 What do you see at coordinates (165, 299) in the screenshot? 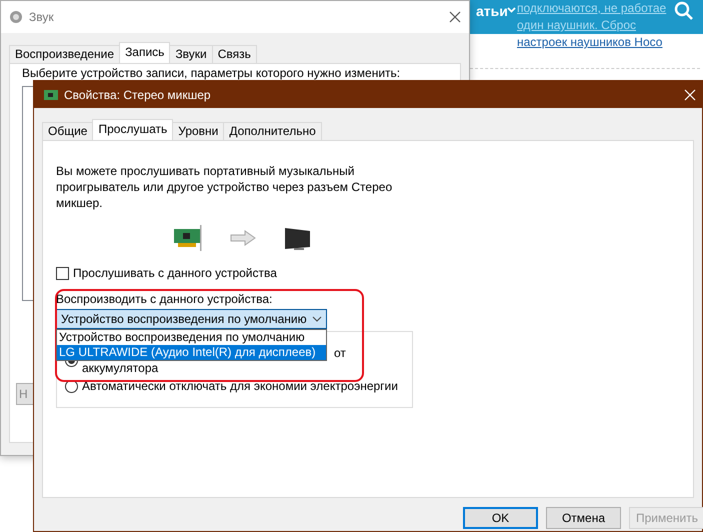
I see `field-label: Воспроизводить с данного устройства:` at bounding box center [165, 299].